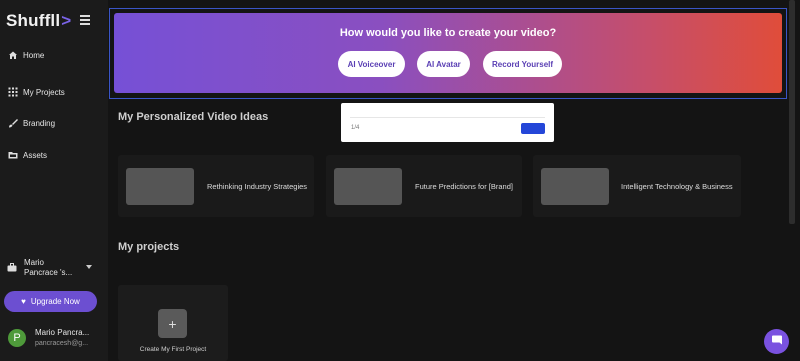 The image size is (800, 361). Describe the element at coordinates (448, 33) in the screenshot. I see `hero-title: How would you like to create your video?` at that location.